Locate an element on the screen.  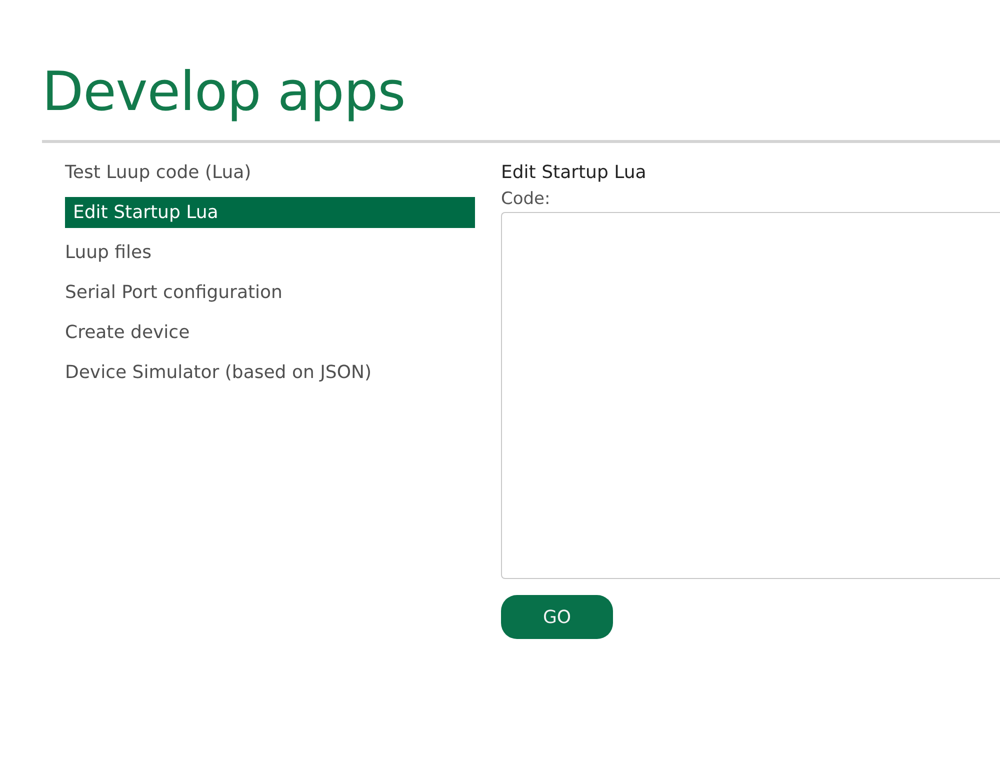
sidebar-item: Create device is located at coordinates (270, 332).